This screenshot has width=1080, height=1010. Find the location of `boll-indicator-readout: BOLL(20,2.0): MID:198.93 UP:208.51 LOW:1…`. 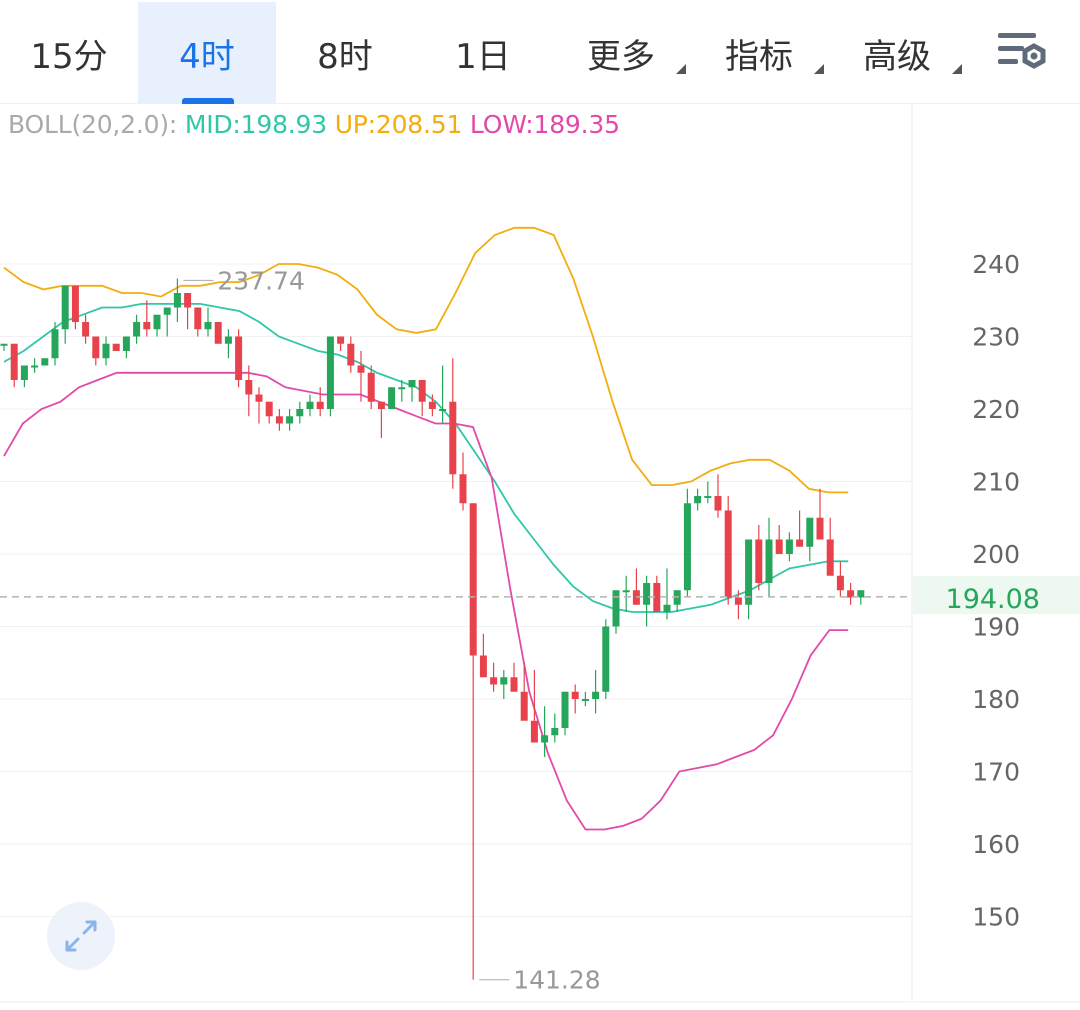

boll-indicator-readout: BOLL(20,2.0): MID:198.93 UP:208.51 LOW:1… is located at coordinates (314, 124).